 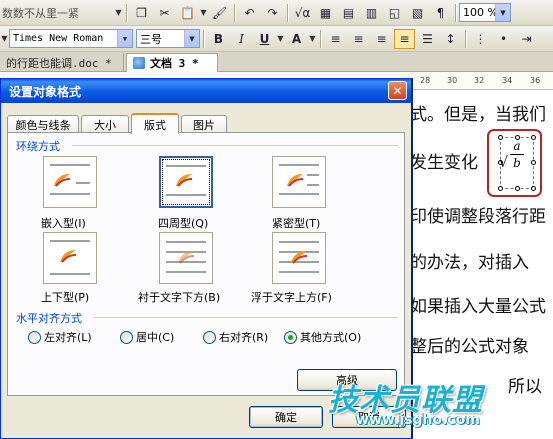 What do you see at coordinates (404, 38) in the screenshot?
I see `justify-icon: ≡` at bounding box center [404, 38].